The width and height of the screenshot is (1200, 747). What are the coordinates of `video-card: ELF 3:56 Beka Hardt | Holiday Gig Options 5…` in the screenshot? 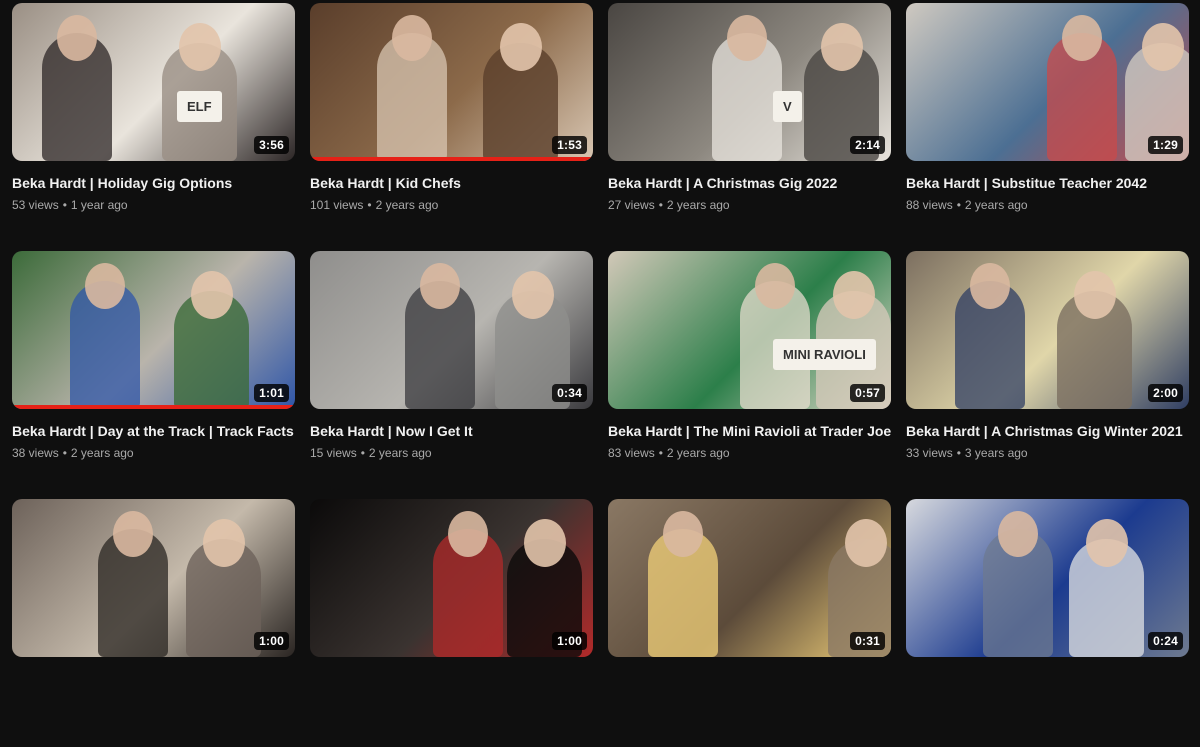 It's located at (153, 127).